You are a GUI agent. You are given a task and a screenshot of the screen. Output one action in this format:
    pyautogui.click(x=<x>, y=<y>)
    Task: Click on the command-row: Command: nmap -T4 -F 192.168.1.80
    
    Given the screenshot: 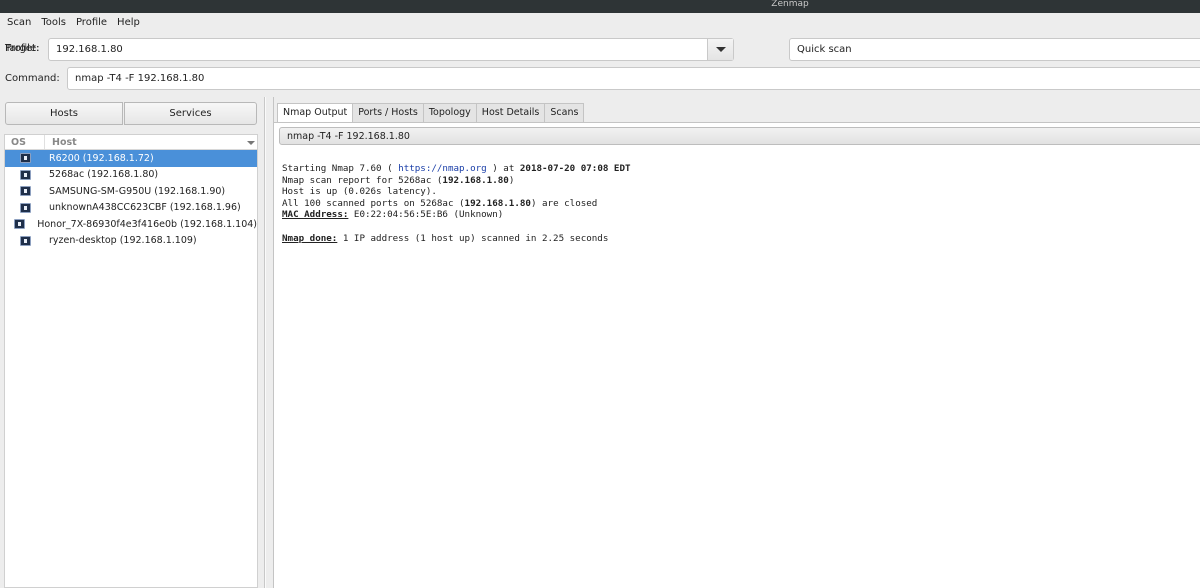 What is the action you would take?
    pyautogui.click(x=600, y=78)
    